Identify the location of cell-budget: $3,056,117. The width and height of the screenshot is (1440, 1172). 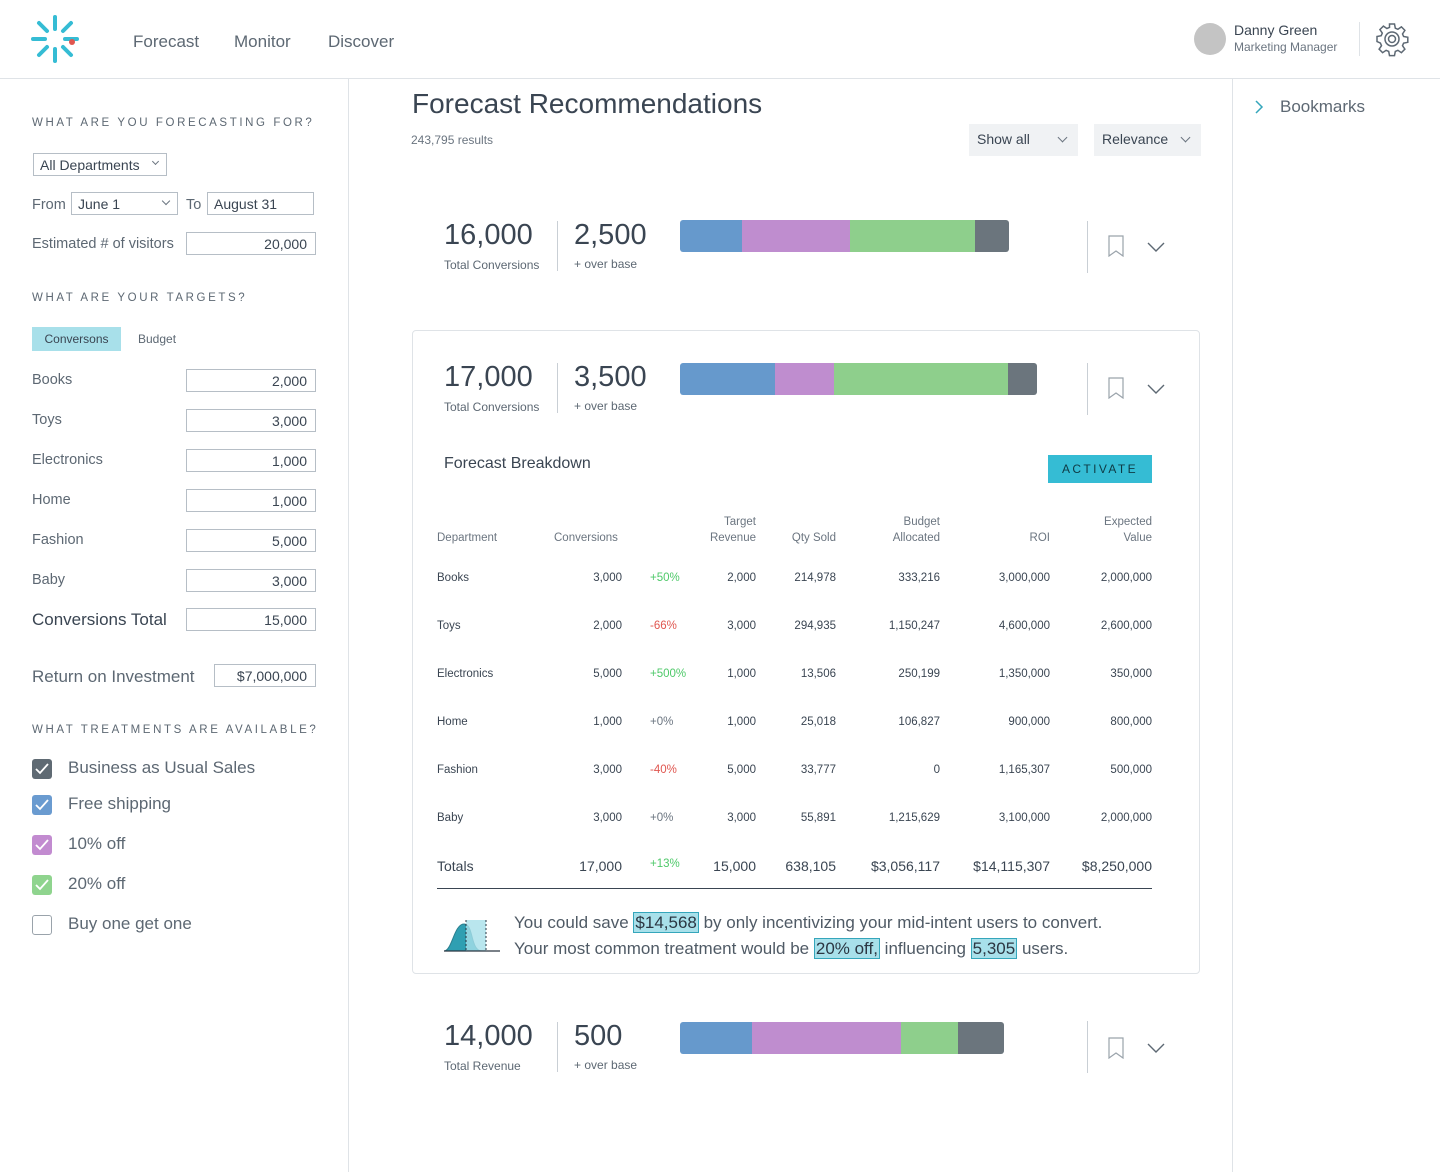
(905, 866).